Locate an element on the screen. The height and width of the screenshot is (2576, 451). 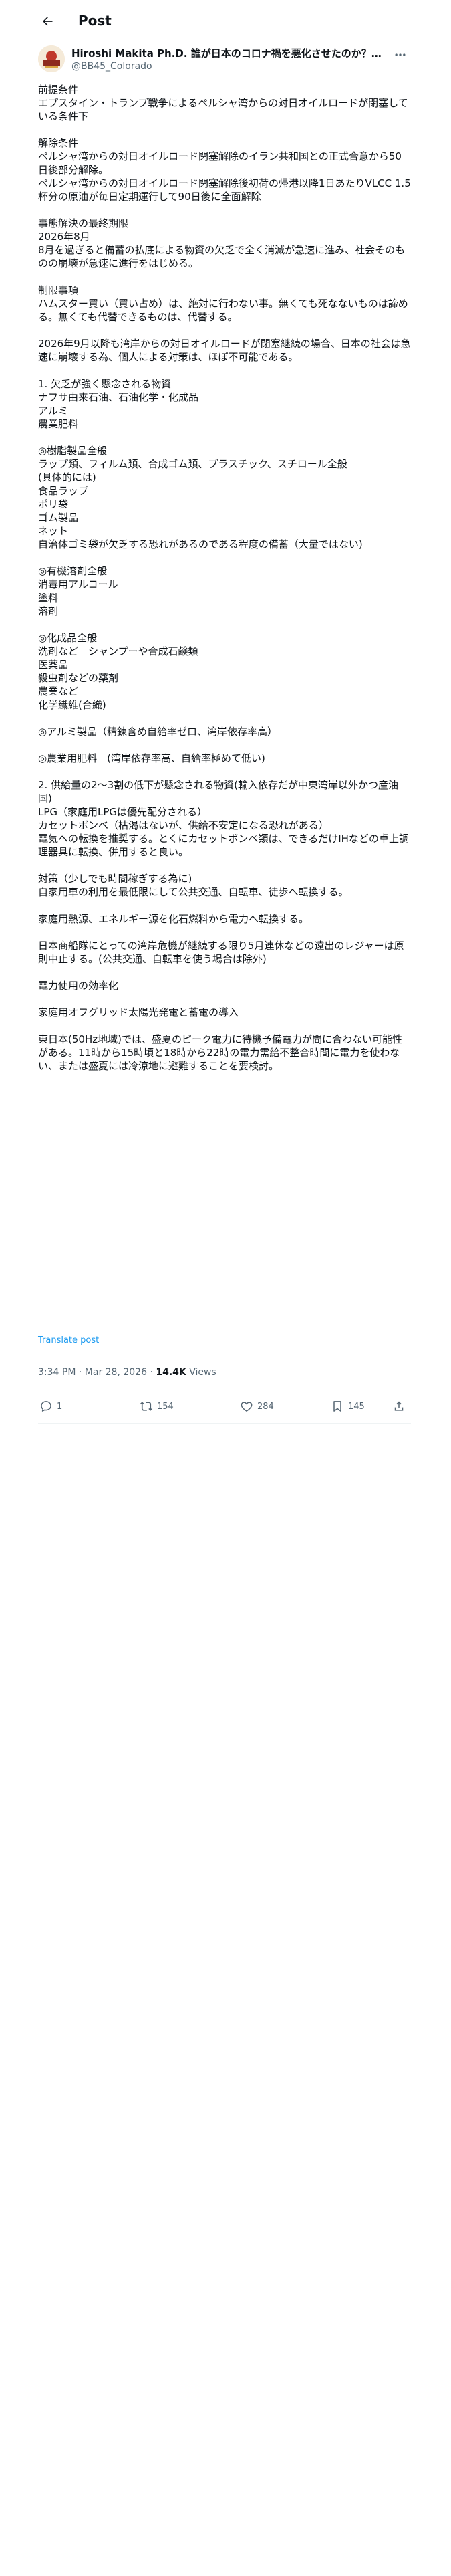
views-label: Views is located at coordinates (202, 1372).